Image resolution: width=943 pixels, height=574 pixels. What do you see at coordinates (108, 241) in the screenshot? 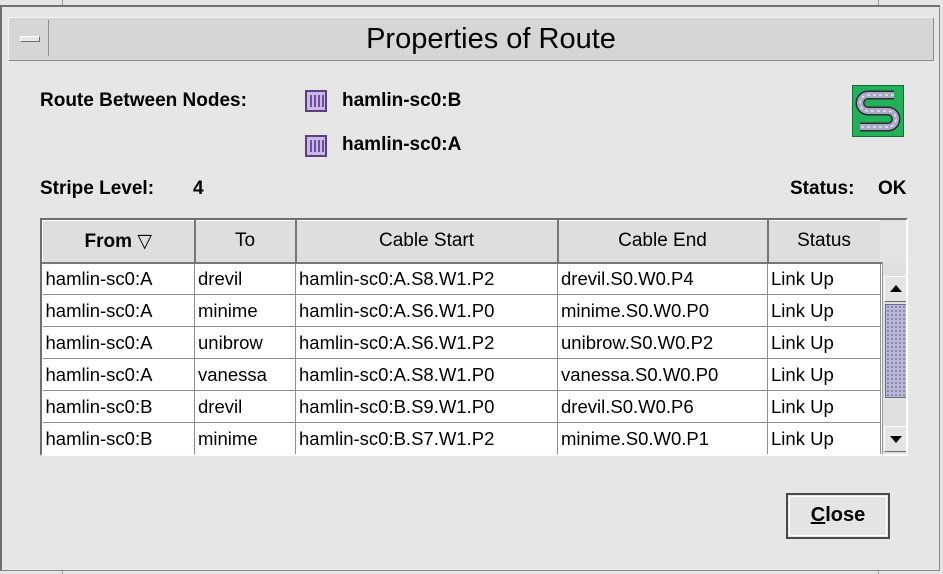
I see `column-header-label: From` at bounding box center [108, 241].